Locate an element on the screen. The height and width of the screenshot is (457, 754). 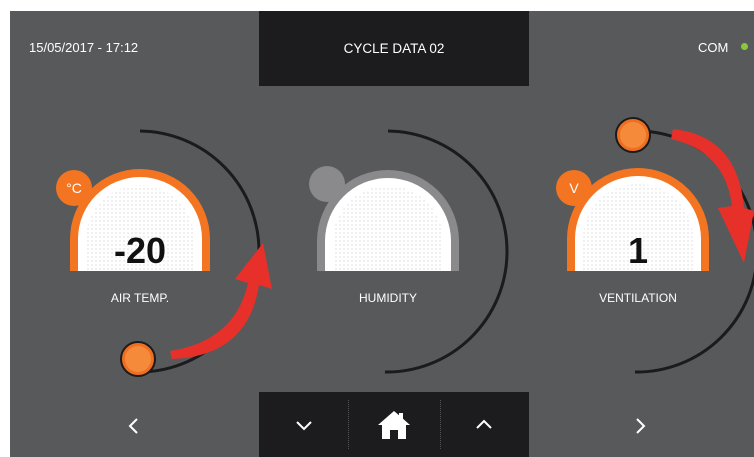
chevron-right-icon is located at coordinates (641, 425).